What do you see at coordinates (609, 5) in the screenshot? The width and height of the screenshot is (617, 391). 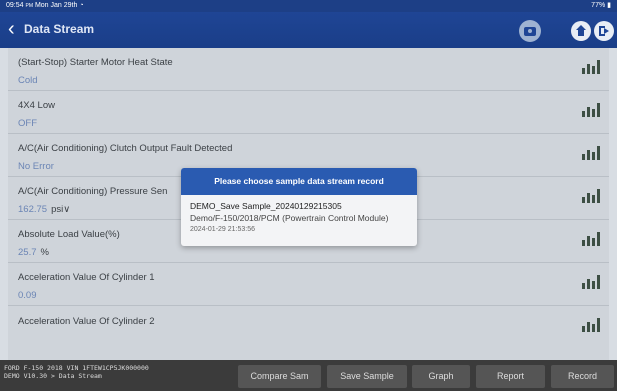 I see `battery-icon: ▮` at bounding box center [609, 5].